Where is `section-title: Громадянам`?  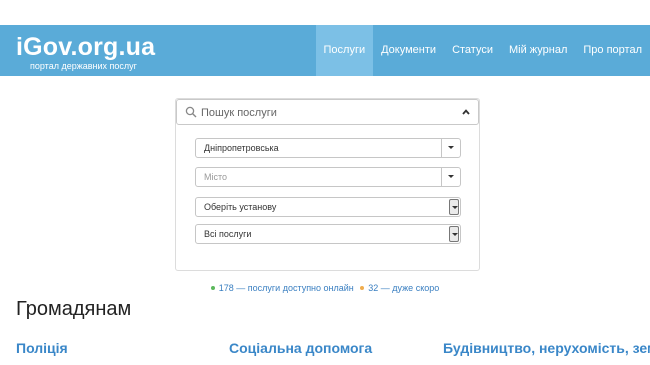 section-title: Громадянам is located at coordinates (74, 309).